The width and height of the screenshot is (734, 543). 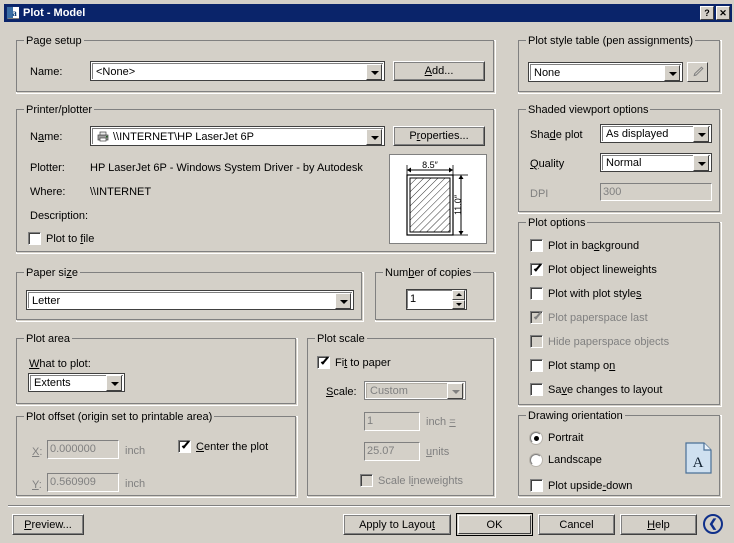 What do you see at coordinates (237, 71) in the screenshot?
I see `page-setup-name-combo: <None>` at bounding box center [237, 71].